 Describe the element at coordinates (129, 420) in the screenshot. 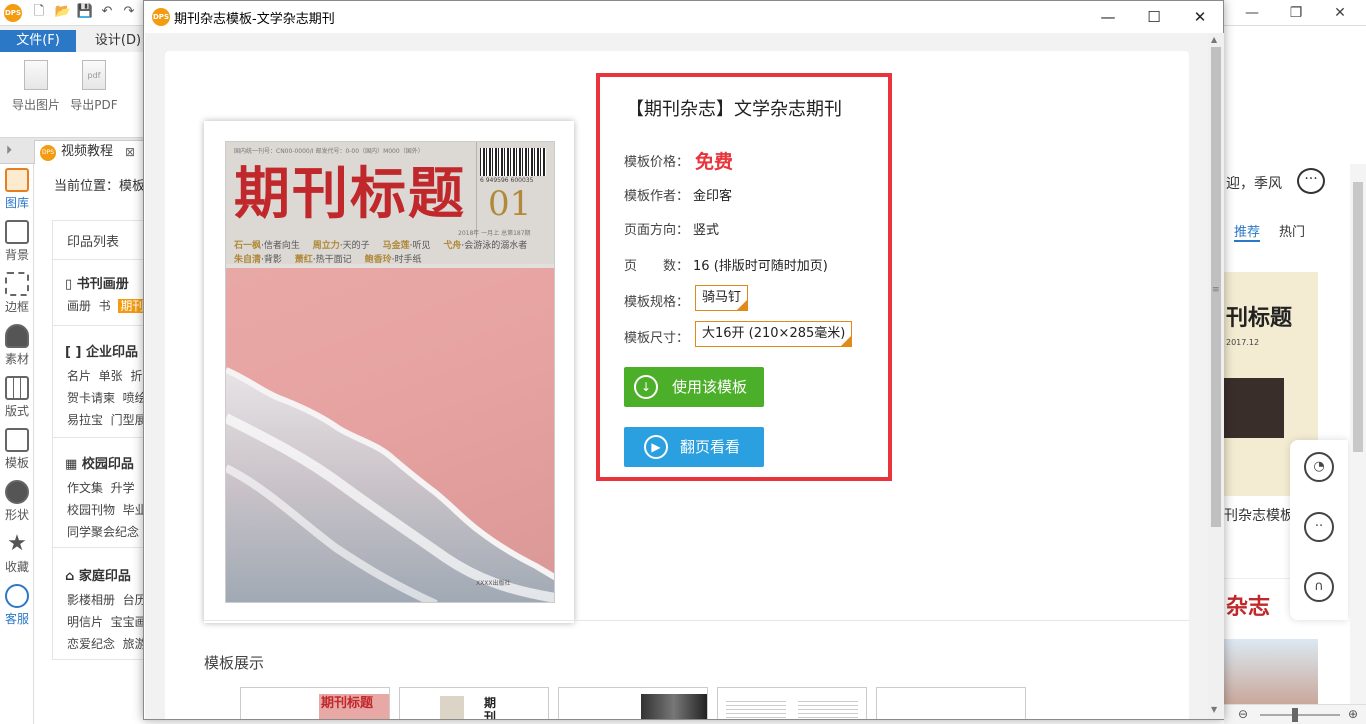

I see `sub-door-display: 门型展` at that location.